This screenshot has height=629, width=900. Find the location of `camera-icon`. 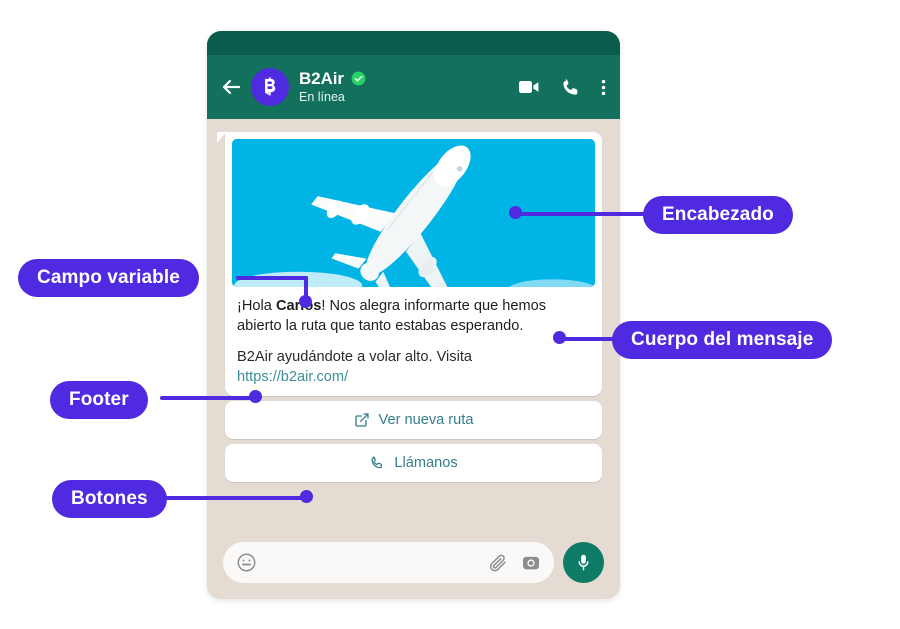

camera-icon is located at coordinates (531, 563).